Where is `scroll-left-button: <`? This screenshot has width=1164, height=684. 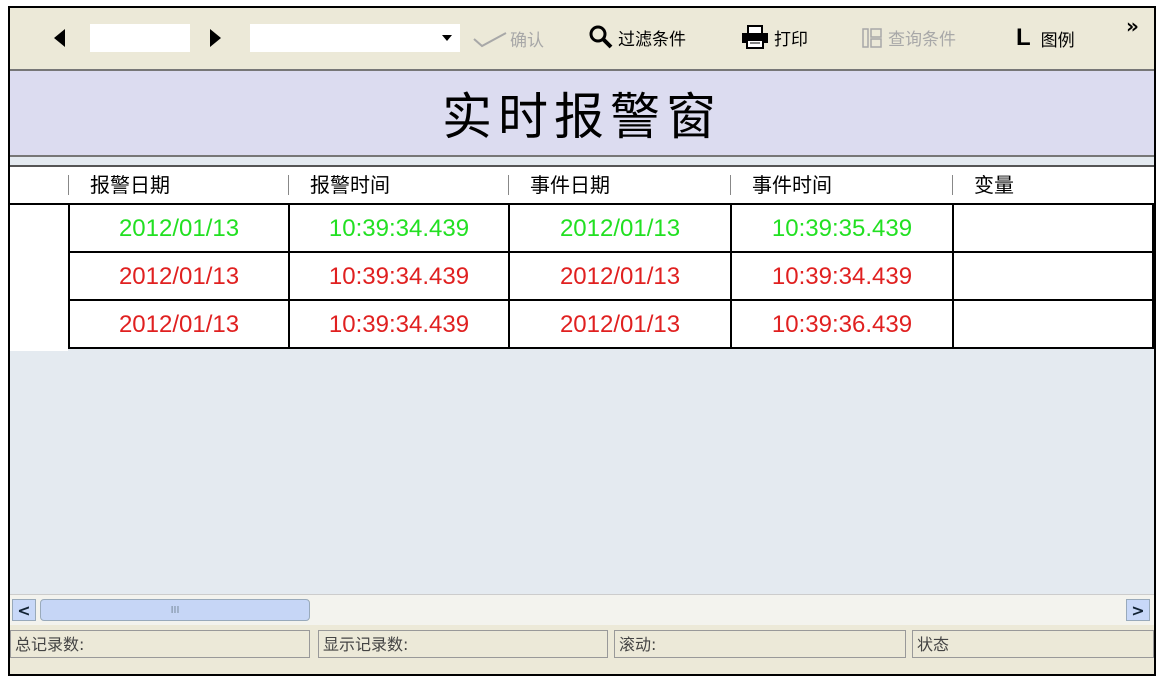
scroll-left-button: < is located at coordinates (24, 610).